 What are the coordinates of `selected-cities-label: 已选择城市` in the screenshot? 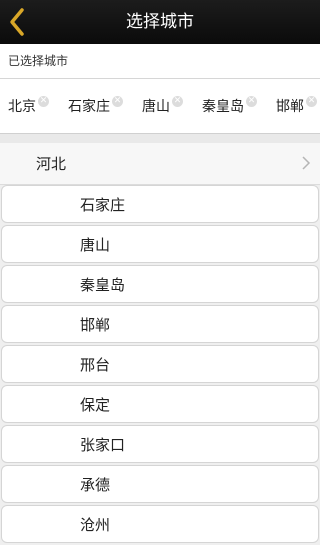 It's located at (38, 61).